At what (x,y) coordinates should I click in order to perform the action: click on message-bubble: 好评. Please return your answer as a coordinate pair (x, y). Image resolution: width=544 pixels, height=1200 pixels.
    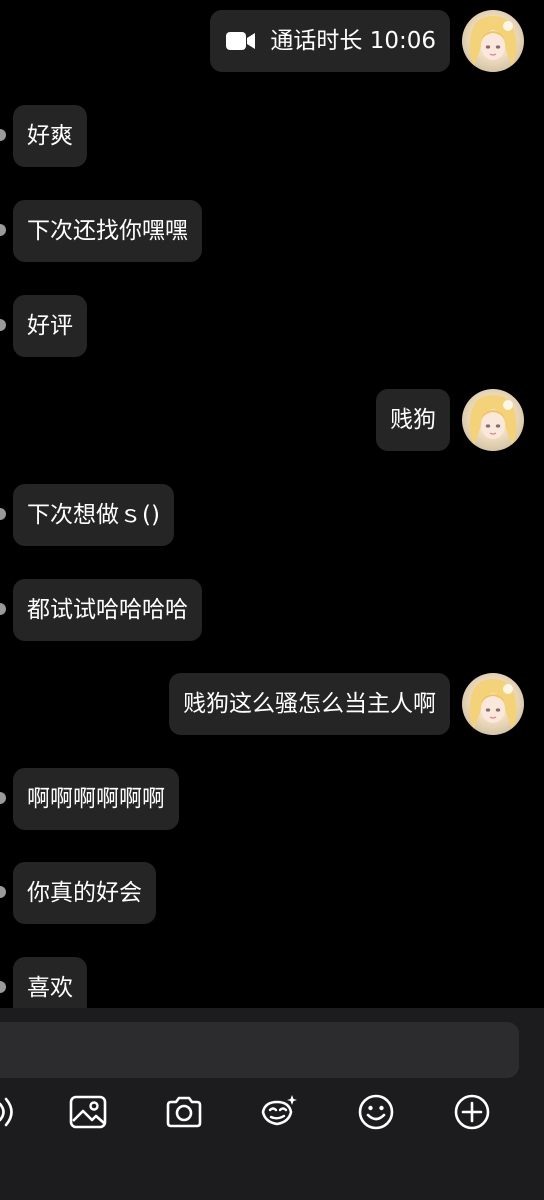
    Looking at the image, I should click on (50, 326).